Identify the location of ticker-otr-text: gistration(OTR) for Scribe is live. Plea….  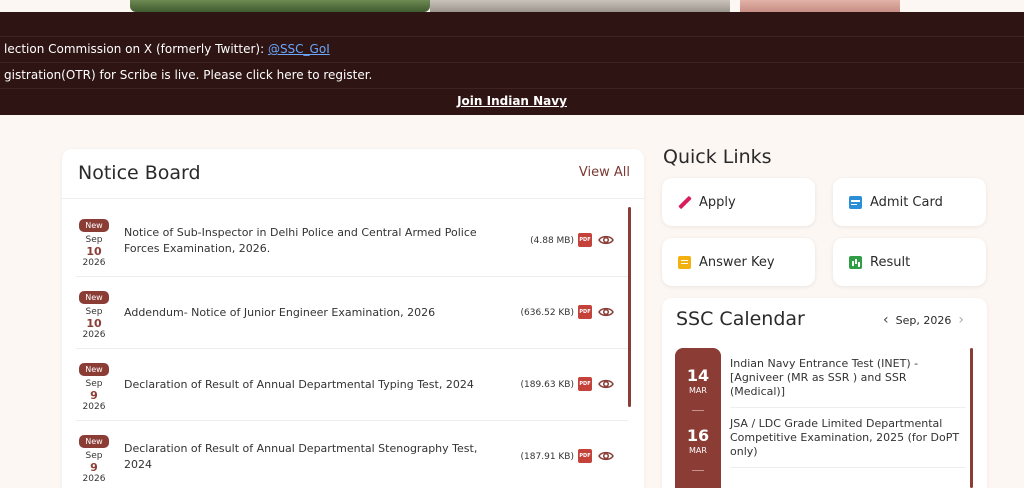
(188, 75).